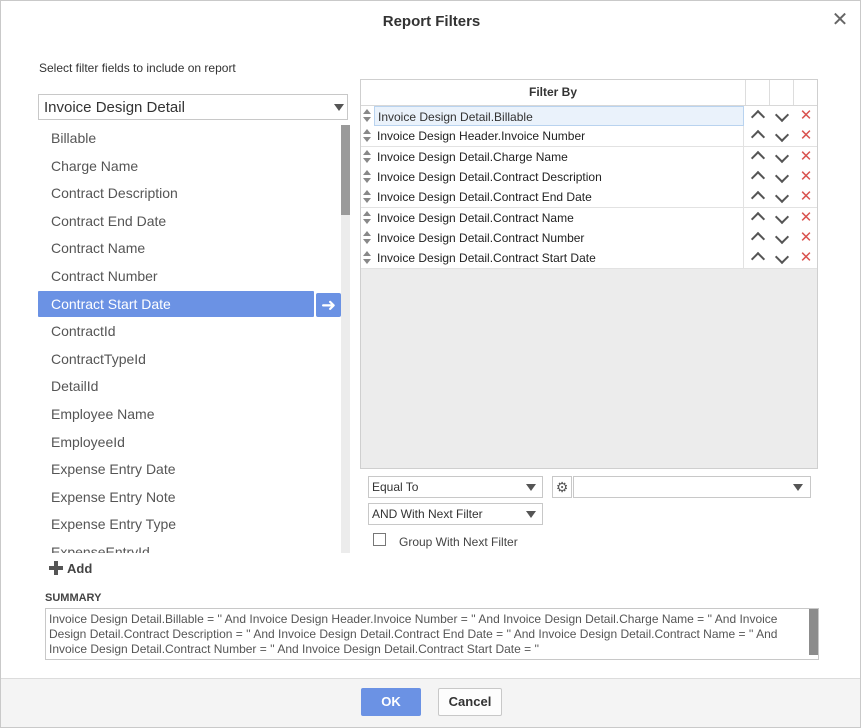  What do you see at coordinates (176, 166) in the screenshot?
I see `field-list-item: Charge Name` at bounding box center [176, 166].